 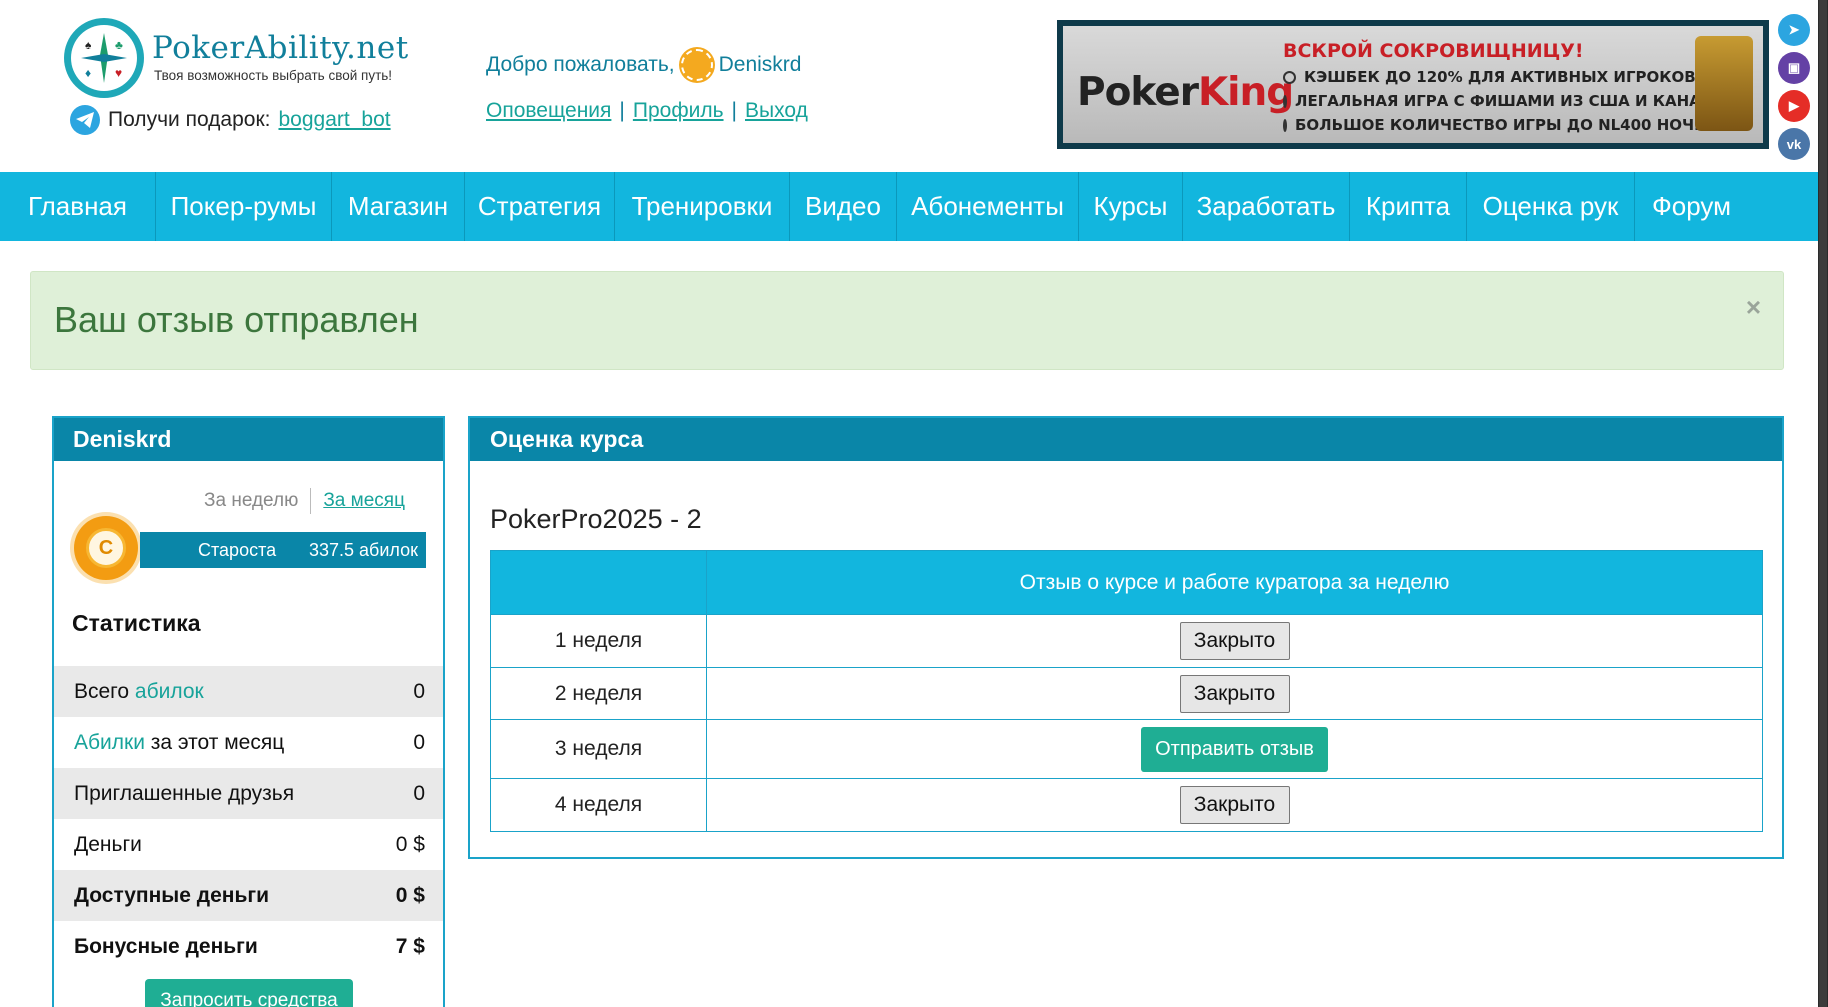 What do you see at coordinates (249, 742) in the screenshot?
I see `stat-row-month-abilki: Абилки за этот месяц 0` at bounding box center [249, 742].